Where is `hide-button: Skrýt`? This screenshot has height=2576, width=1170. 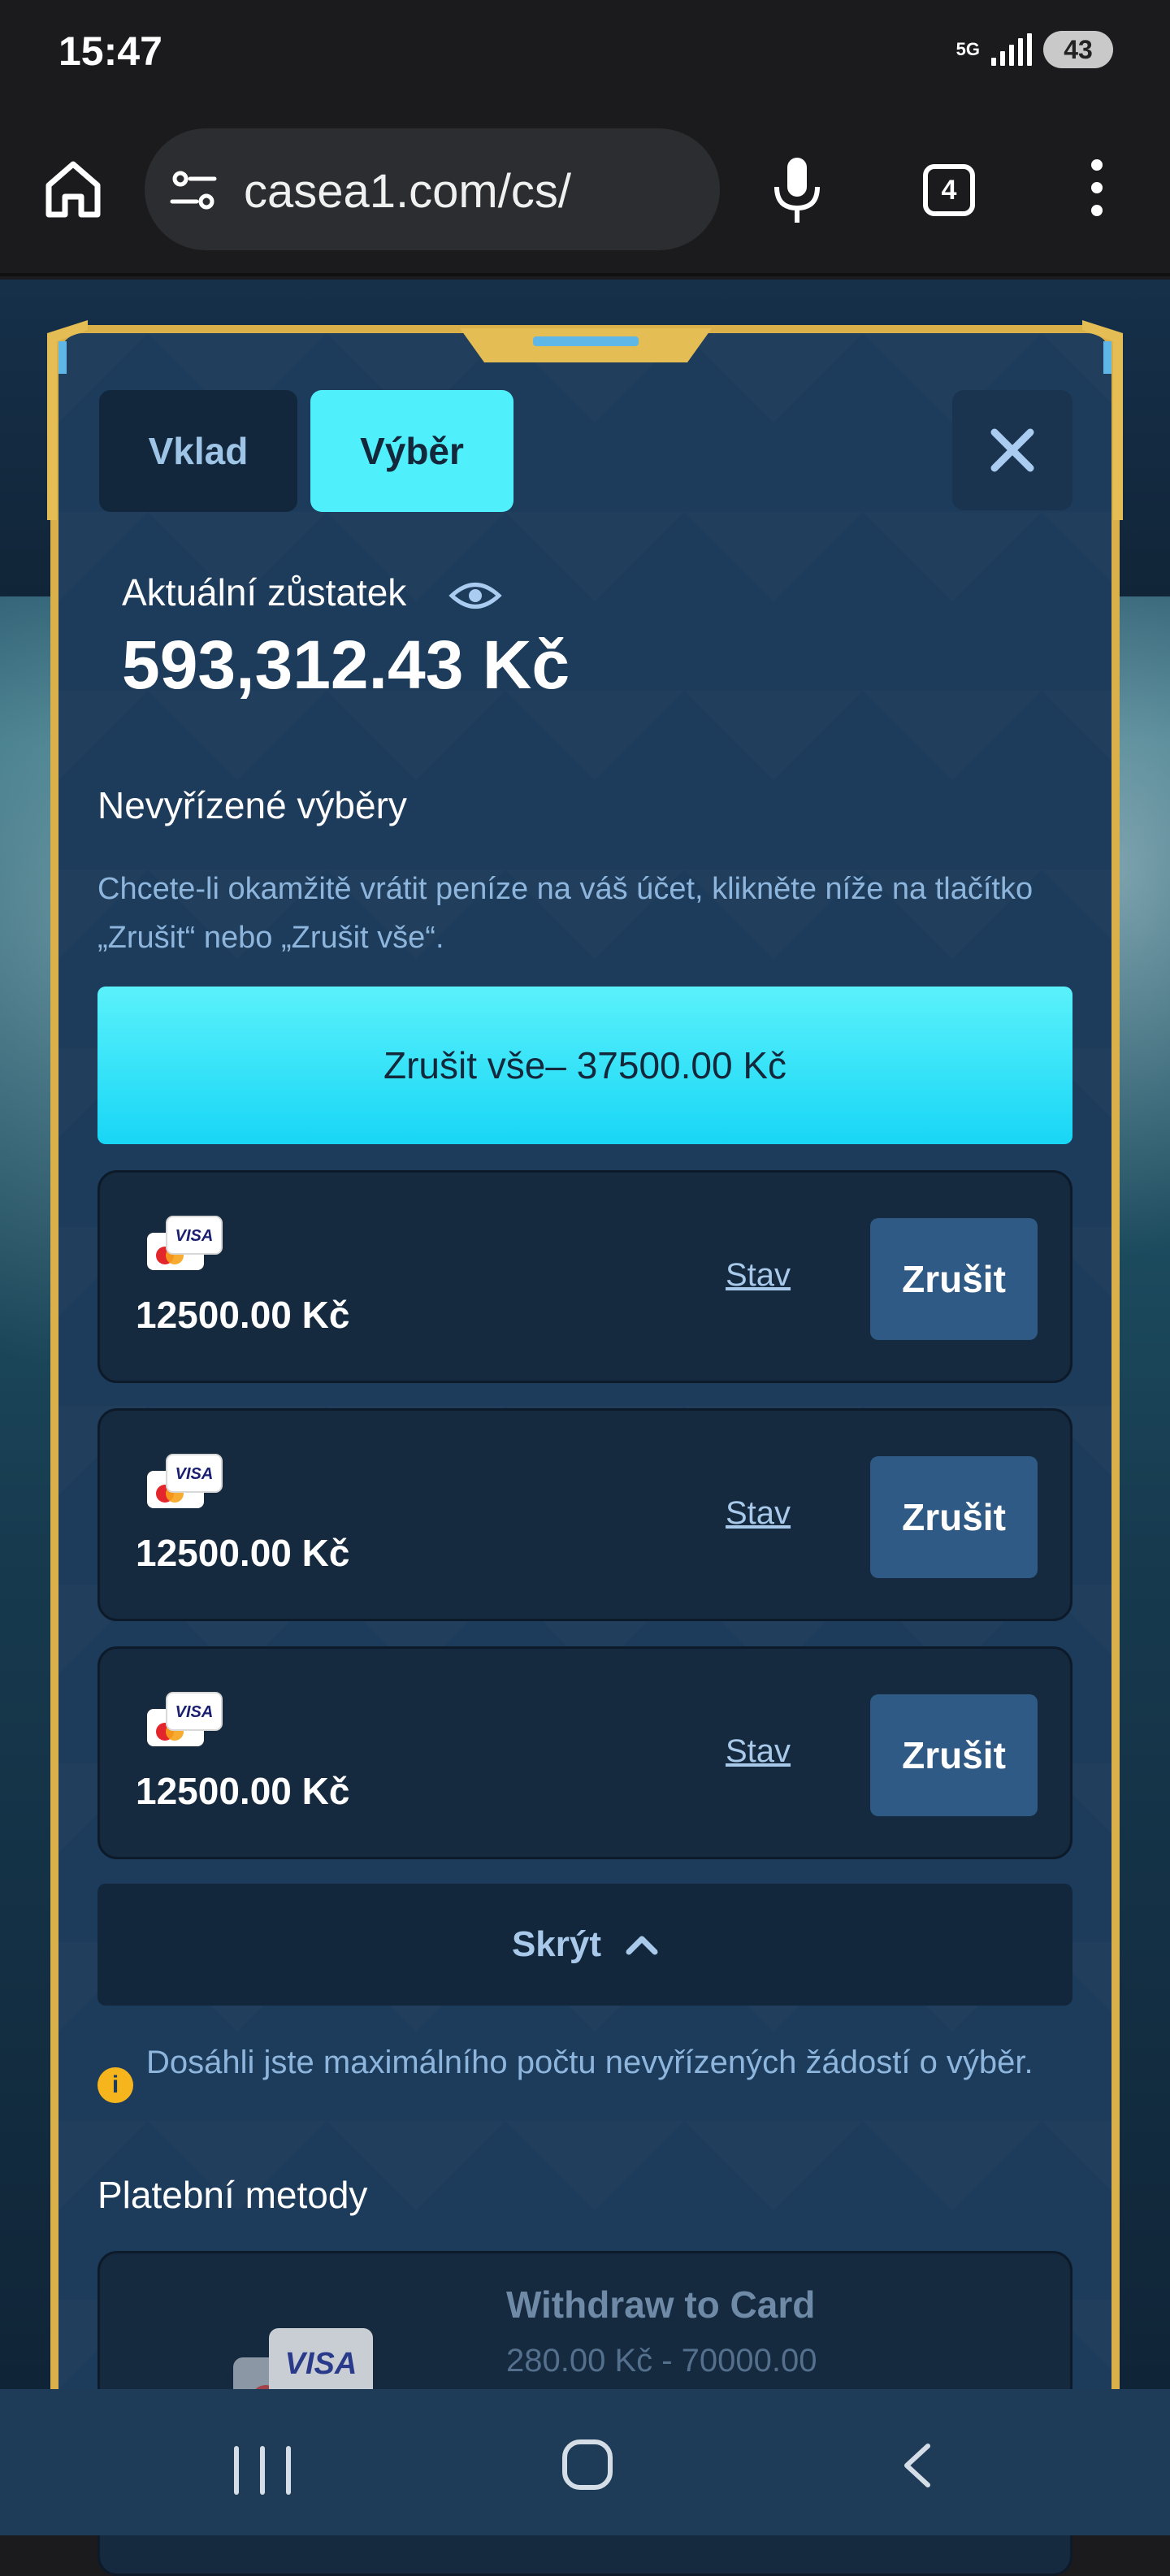 hide-button: Skrýt is located at coordinates (585, 1945).